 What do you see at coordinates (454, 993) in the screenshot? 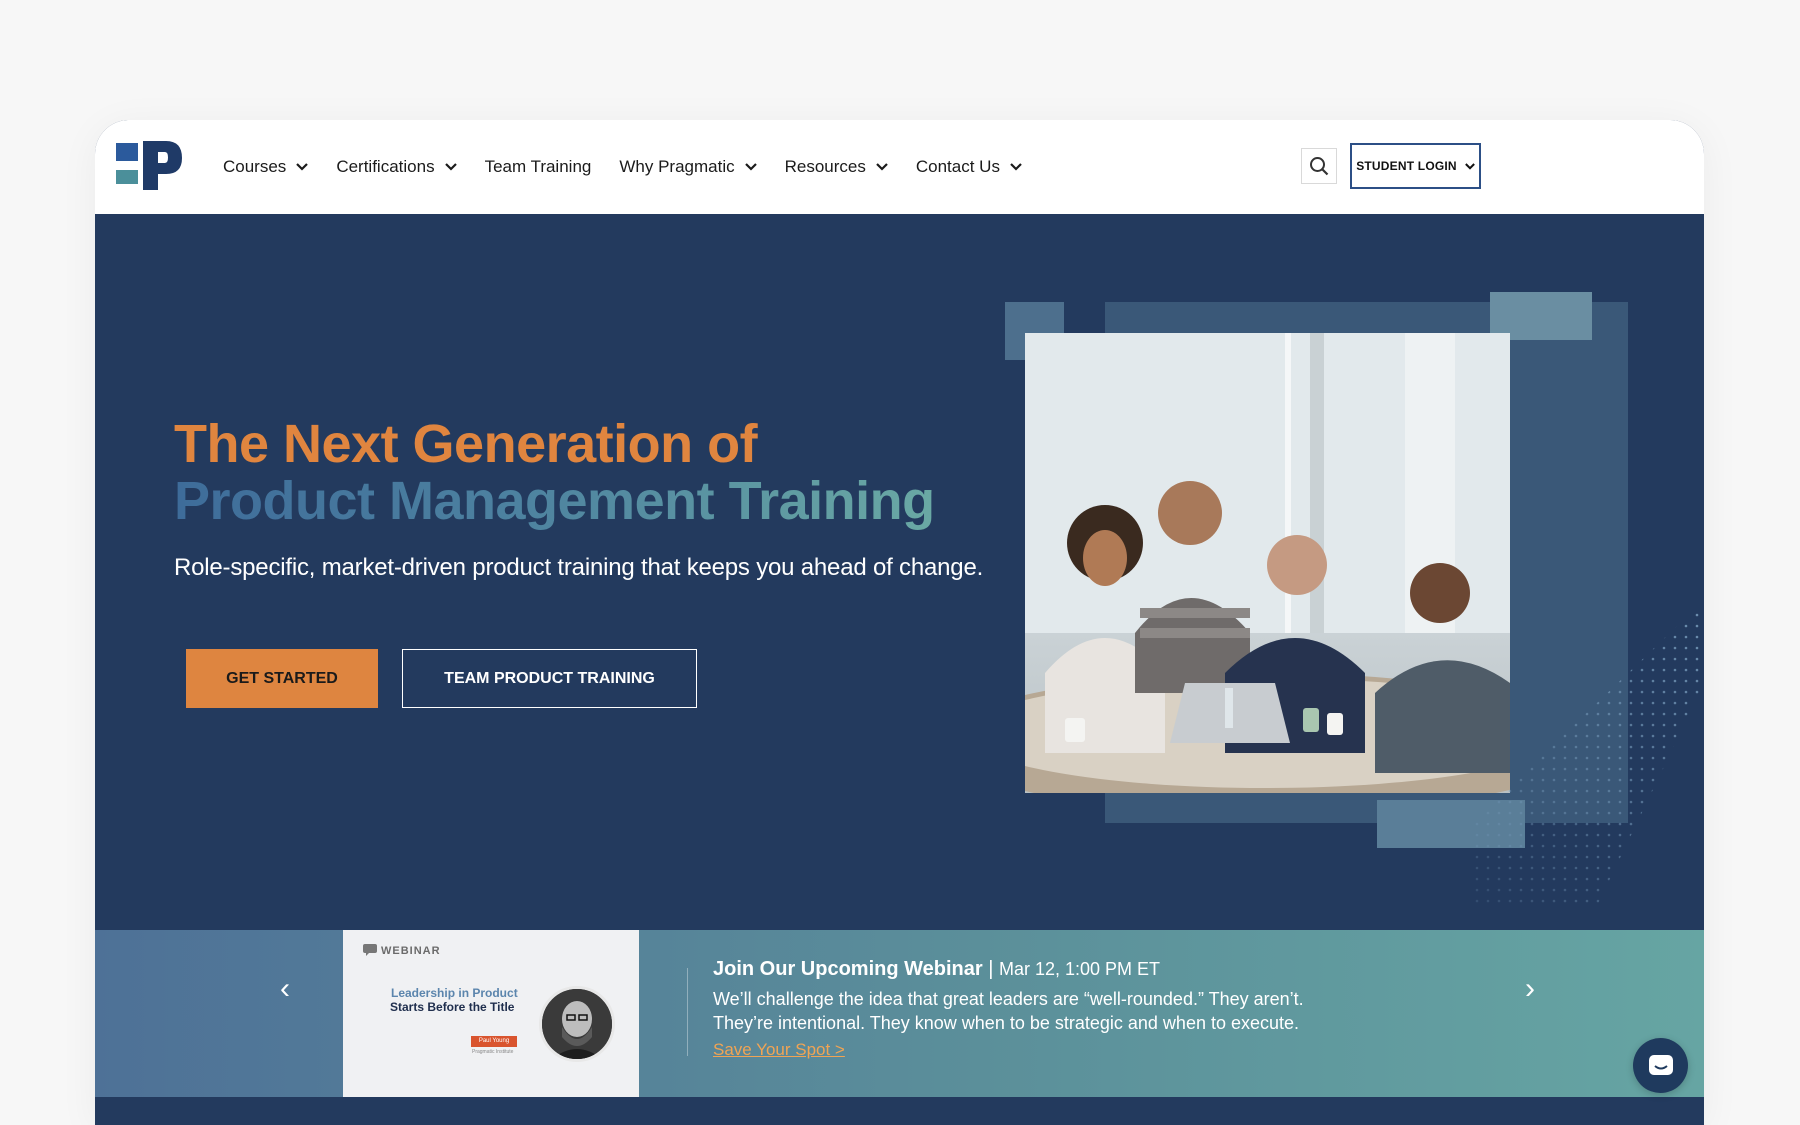
I see `webinar-thumb-line1: Leadership in Product` at bounding box center [454, 993].